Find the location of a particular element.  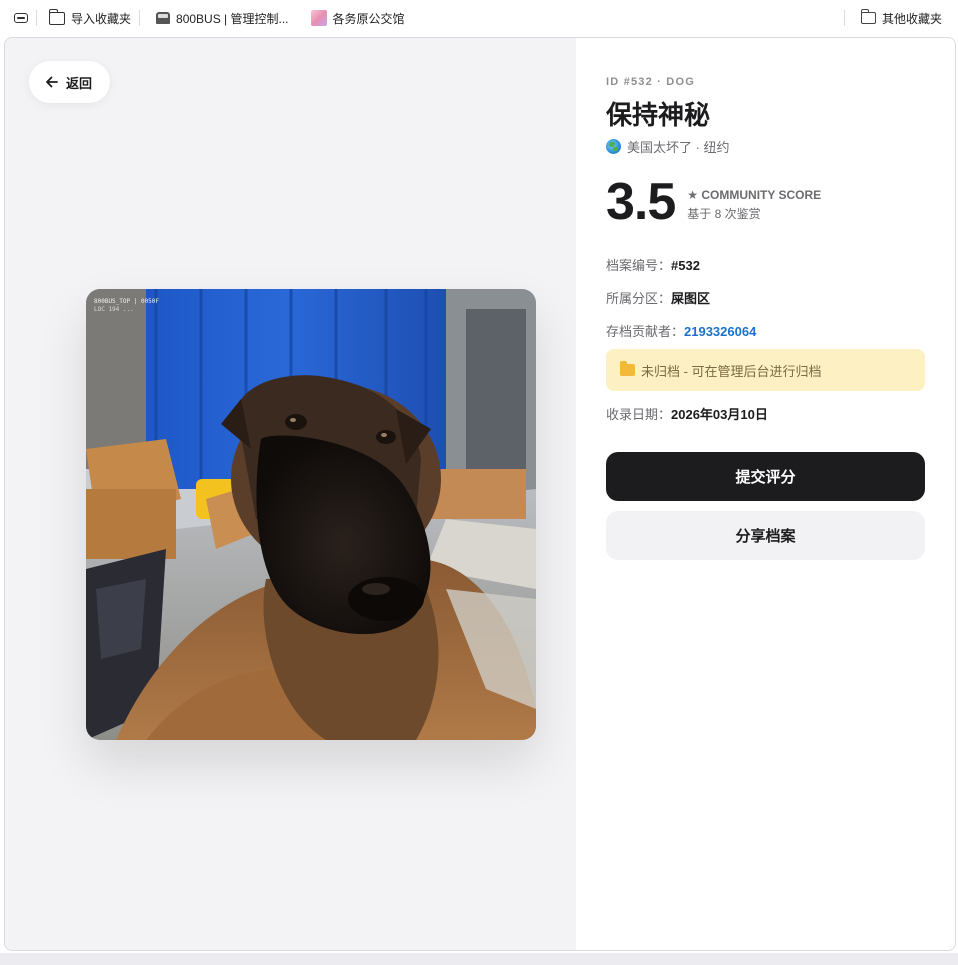

globe-icon is located at coordinates (613, 146).